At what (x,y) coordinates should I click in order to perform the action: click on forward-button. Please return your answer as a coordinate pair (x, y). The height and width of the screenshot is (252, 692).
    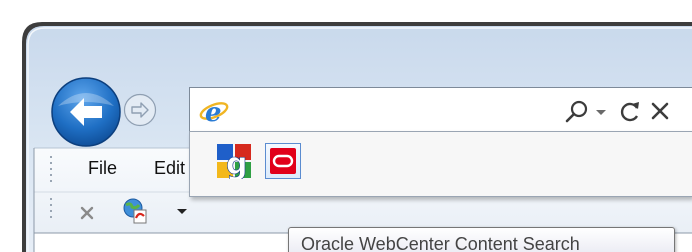
    Looking at the image, I should click on (140, 110).